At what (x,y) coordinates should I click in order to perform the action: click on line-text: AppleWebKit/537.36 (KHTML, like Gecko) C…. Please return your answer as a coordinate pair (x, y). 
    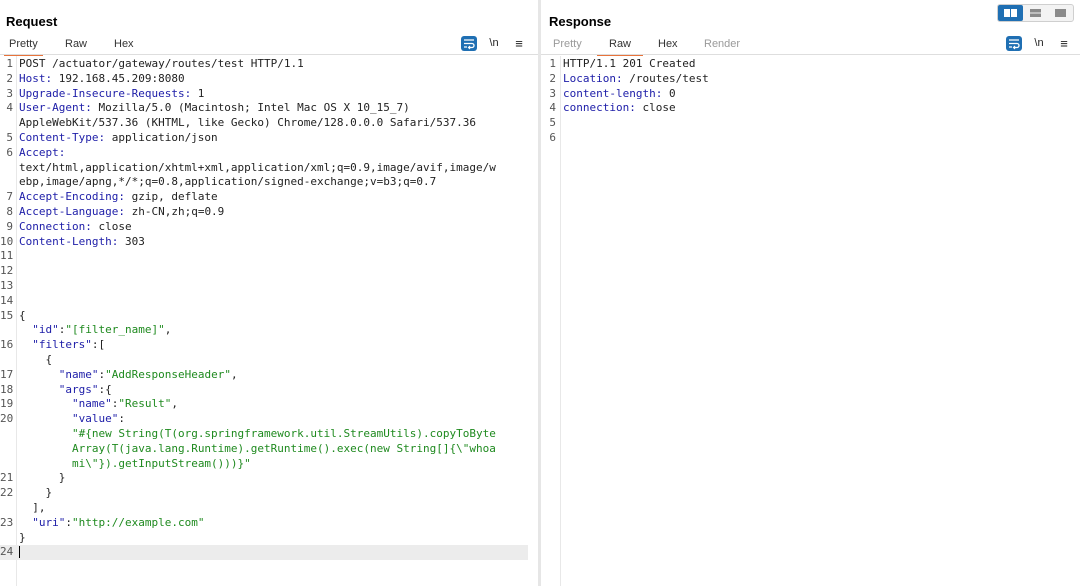
    Looking at the image, I should click on (247, 123).